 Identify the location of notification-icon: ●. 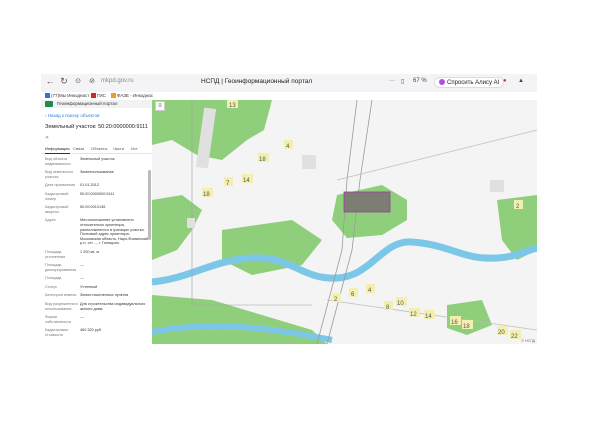
(505, 81).